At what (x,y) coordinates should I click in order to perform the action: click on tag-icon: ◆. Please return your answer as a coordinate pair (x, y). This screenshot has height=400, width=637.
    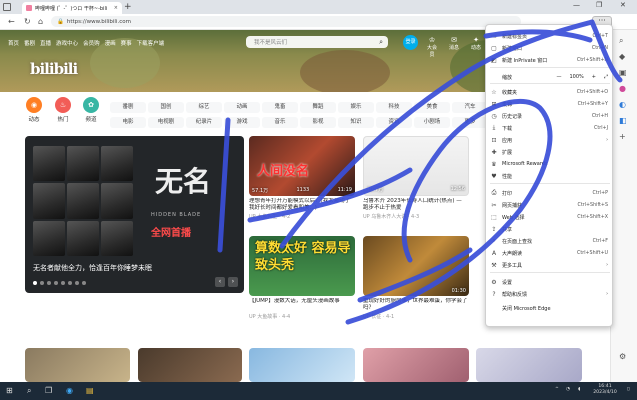
    Looking at the image, I should click on (622, 56).